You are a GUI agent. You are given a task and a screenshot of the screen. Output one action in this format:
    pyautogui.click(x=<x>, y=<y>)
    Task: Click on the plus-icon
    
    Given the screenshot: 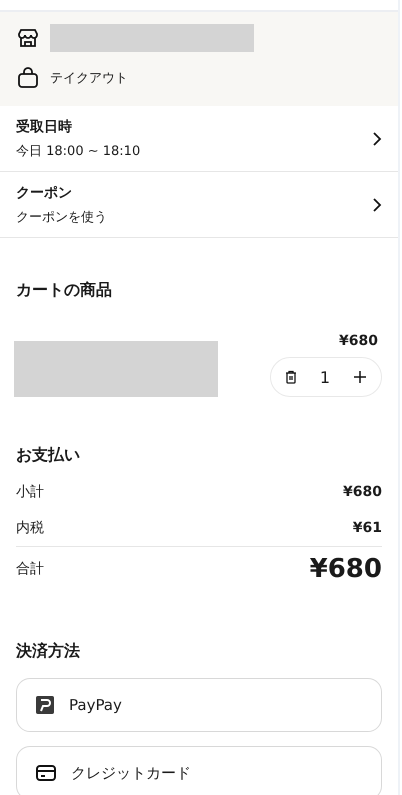 What is the action you would take?
    pyautogui.click(x=360, y=377)
    